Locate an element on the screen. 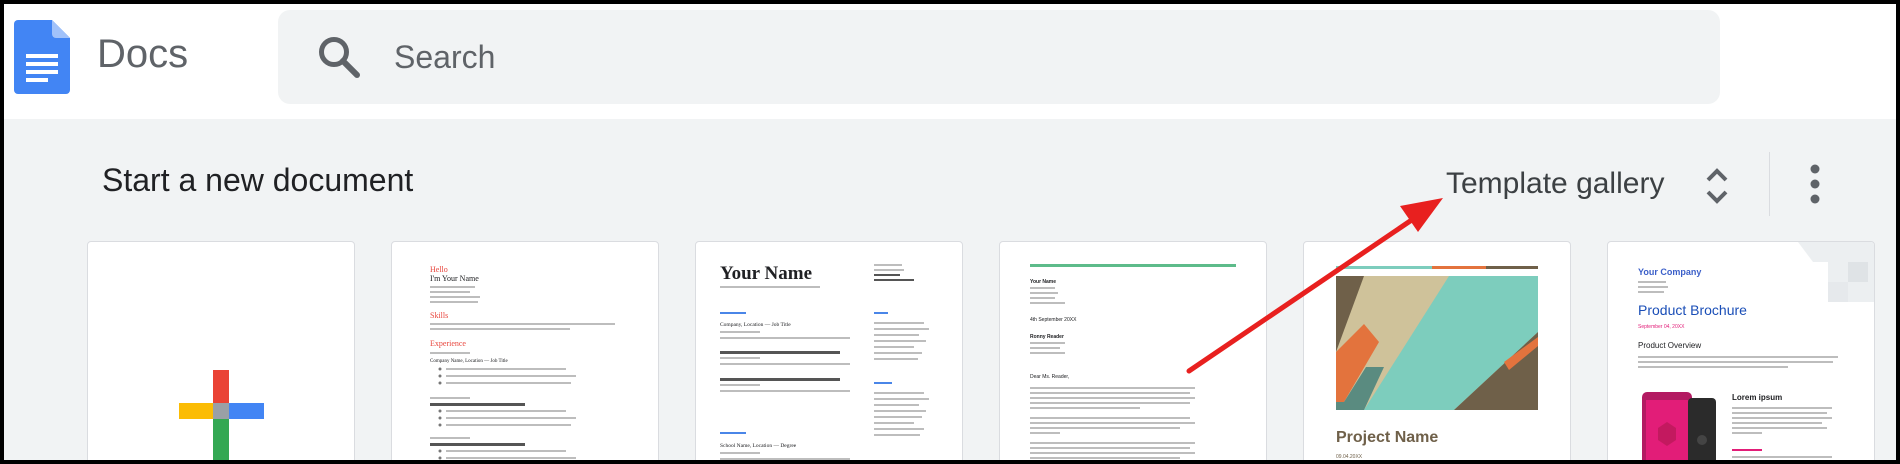  project-date: 09.04.20XX is located at coordinates (1349, 457).